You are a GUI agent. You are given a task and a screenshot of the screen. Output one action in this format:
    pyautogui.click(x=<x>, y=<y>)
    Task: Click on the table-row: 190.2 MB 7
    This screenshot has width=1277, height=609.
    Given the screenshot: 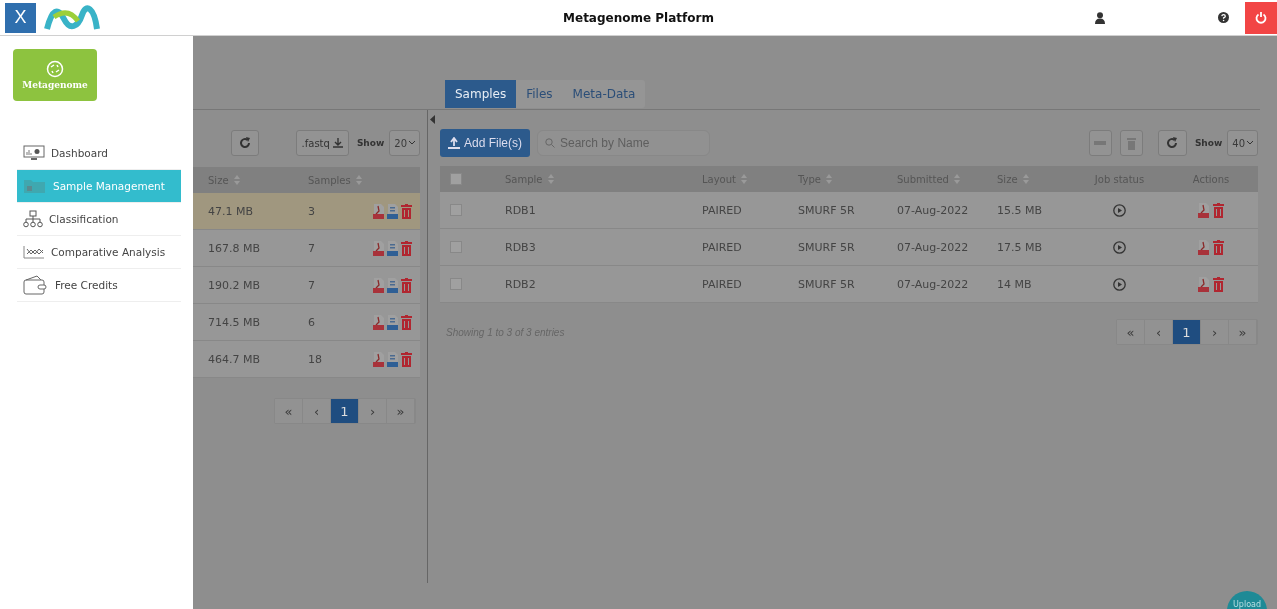 What is the action you would take?
    pyautogui.click(x=306, y=285)
    